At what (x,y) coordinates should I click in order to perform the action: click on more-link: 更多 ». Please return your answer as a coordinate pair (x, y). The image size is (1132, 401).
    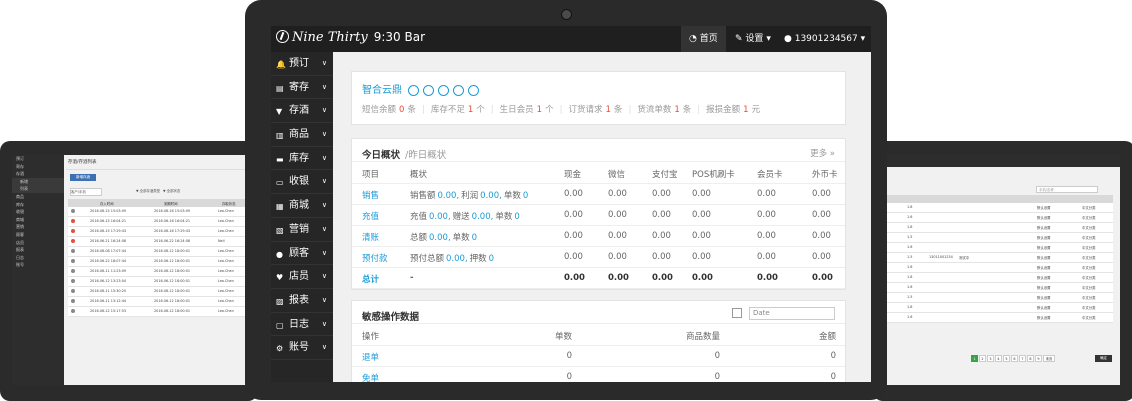
    Looking at the image, I should click on (822, 153).